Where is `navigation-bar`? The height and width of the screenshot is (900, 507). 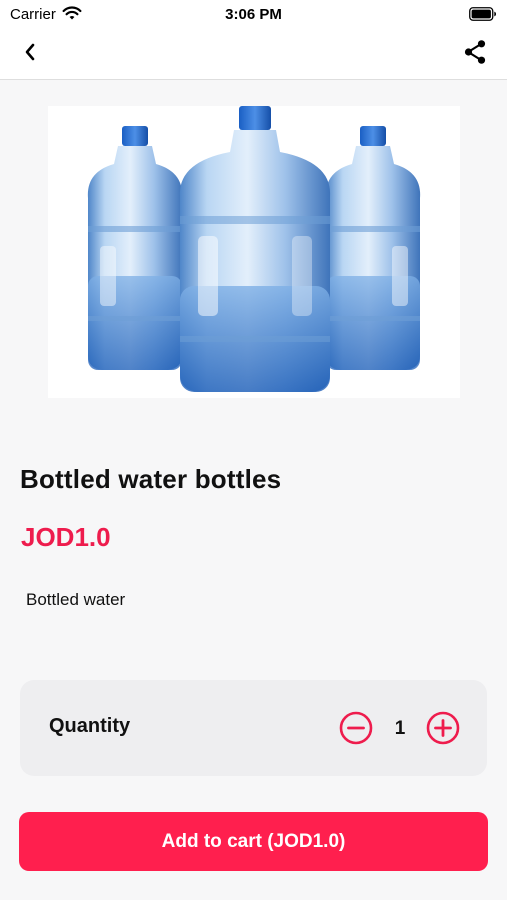 navigation-bar is located at coordinates (253, 54).